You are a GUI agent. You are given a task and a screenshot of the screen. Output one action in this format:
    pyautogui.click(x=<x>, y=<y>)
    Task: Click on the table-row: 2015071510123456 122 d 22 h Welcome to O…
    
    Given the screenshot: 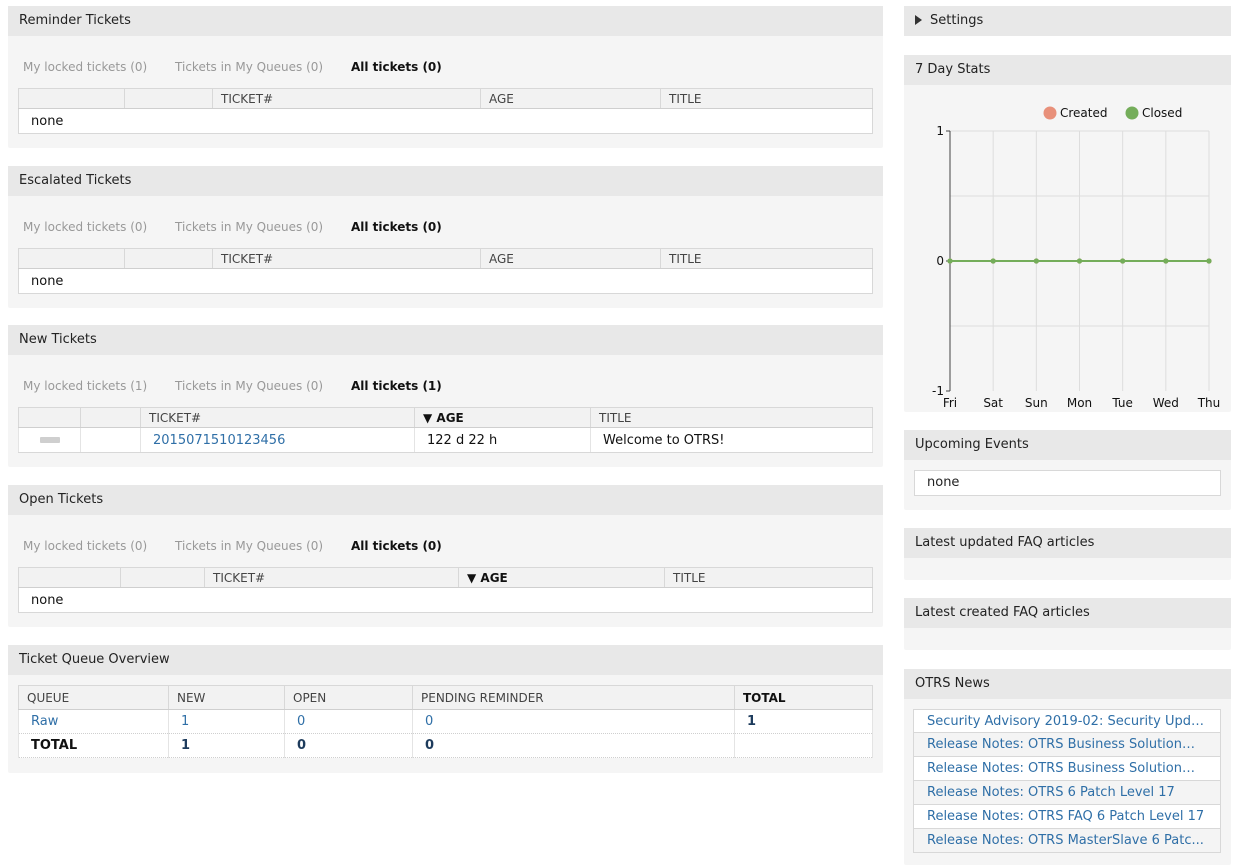 What is the action you would take?
    pyautogui.click(x=445, y=440)
    